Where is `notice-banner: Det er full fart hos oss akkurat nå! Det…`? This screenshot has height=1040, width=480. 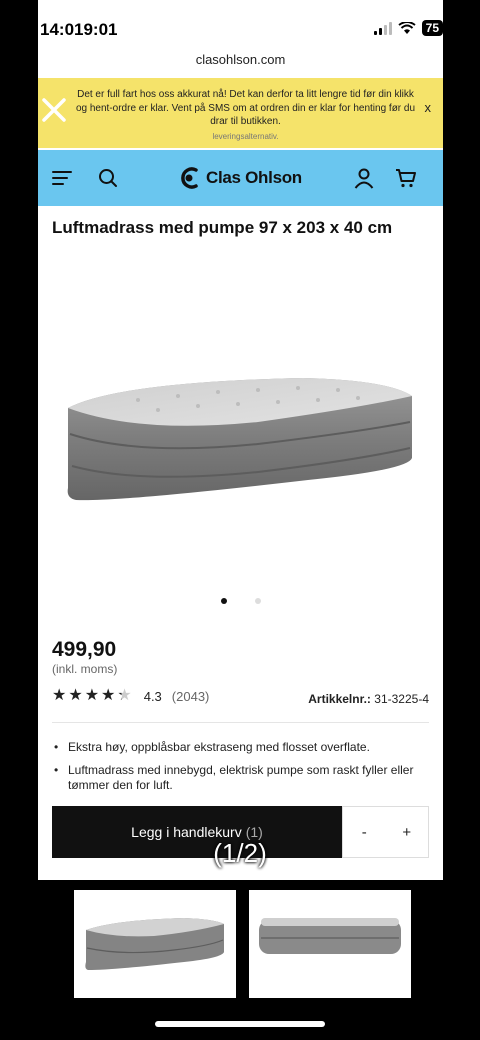 notice-banner: Det er full fart hos oss akkurat nå! Det… is located at coordinates (240, 113).